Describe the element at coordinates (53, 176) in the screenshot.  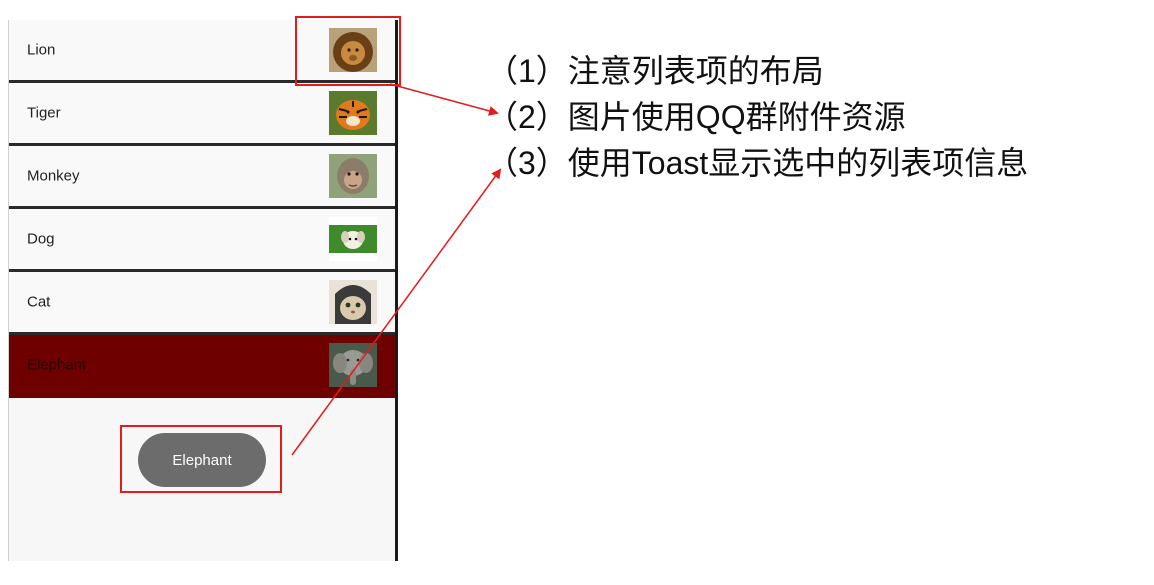
I see `list-item-label: Monkey` at that location.